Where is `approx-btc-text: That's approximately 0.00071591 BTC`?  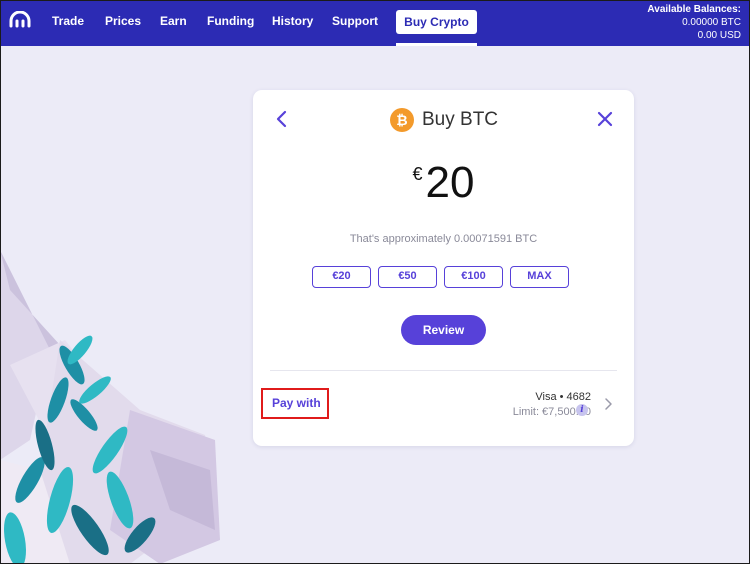
approx-btc-text: That's approximately 0.00071591 BTC is located at coordinates (443, 239).